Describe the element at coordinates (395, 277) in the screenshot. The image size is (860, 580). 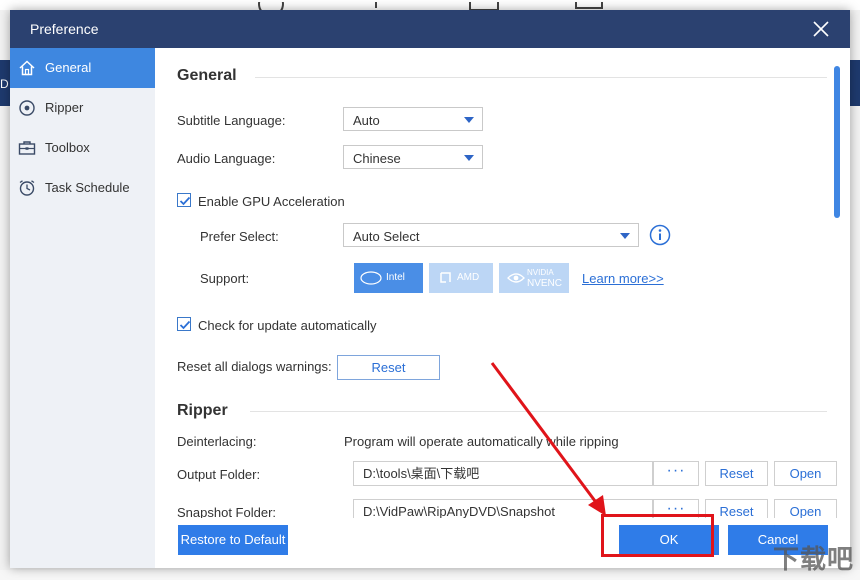
I see `intel-label: Intel` at that location.